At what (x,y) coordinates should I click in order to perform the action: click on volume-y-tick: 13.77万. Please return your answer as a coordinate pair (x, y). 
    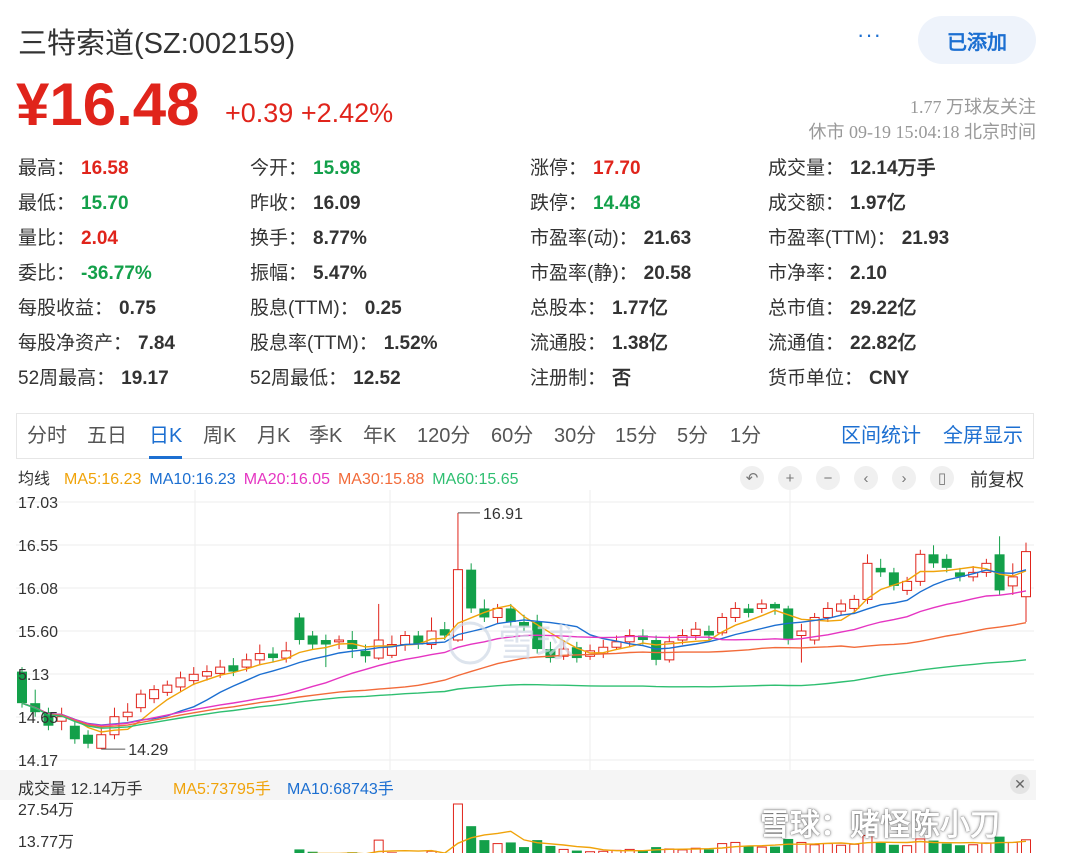
    Looking at the image, I should click on (46, 842).